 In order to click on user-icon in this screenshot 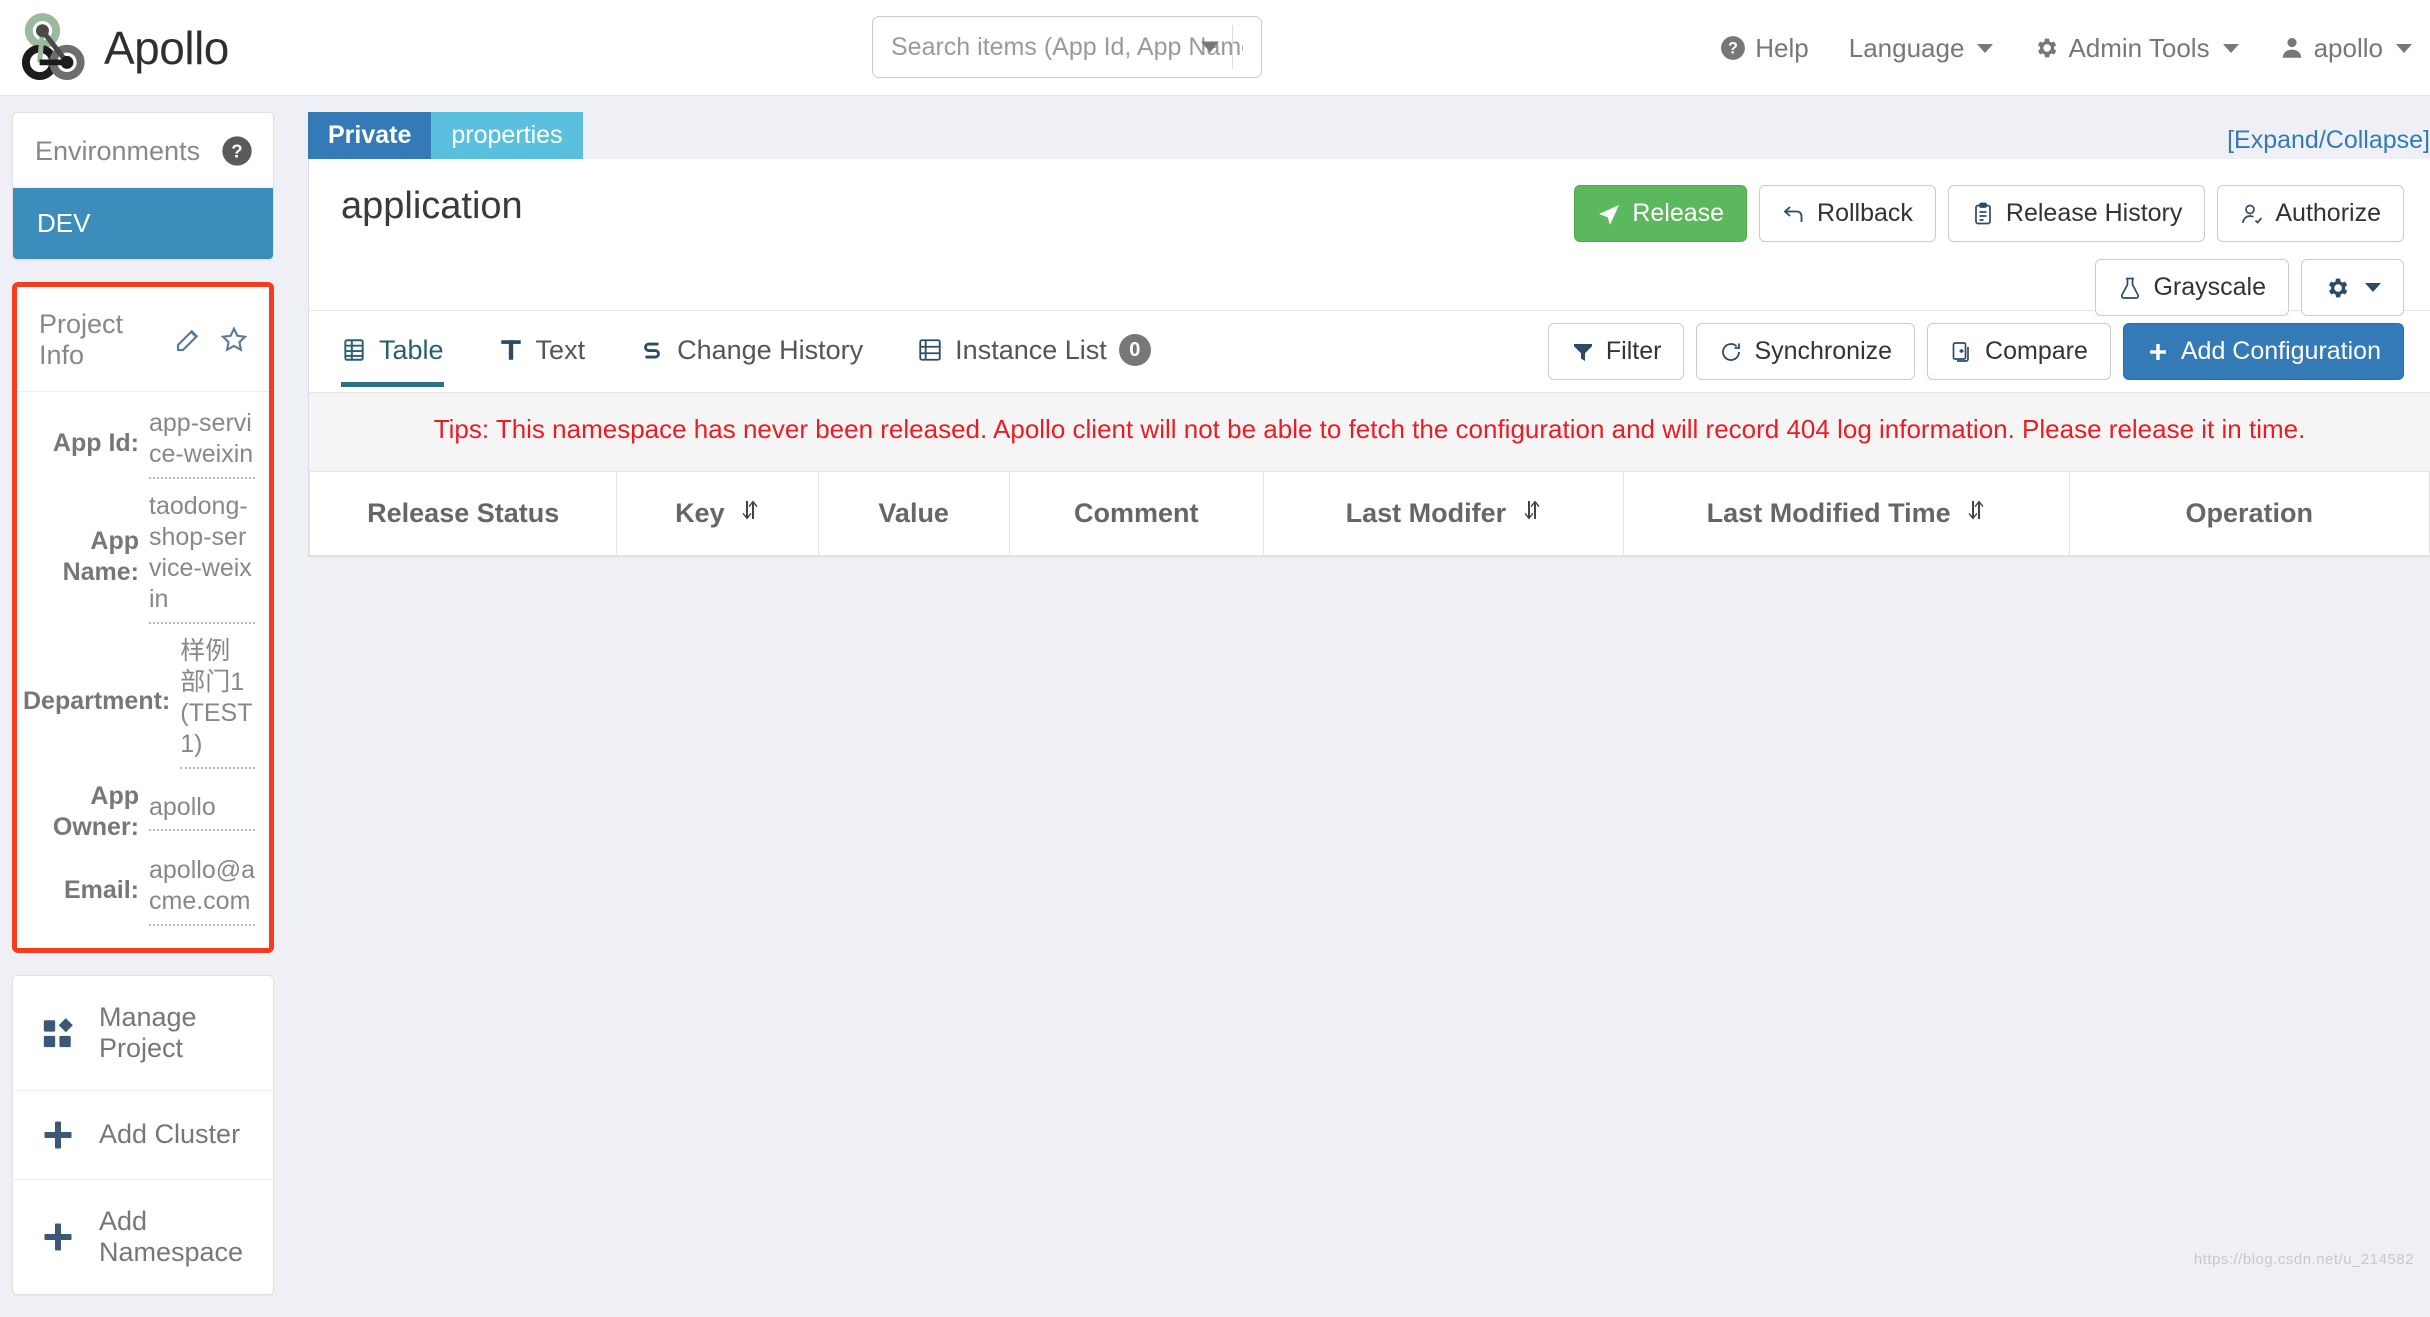, I will do `click(2292, 48)`.